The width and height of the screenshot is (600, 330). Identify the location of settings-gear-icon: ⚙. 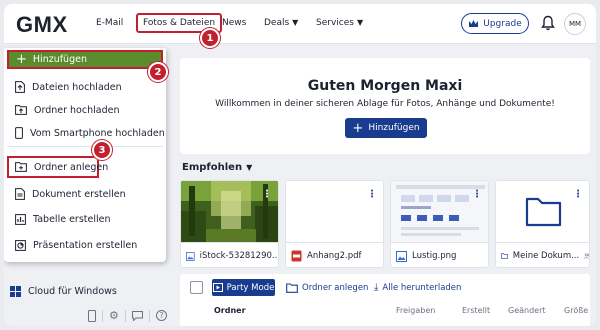
(114, 315).